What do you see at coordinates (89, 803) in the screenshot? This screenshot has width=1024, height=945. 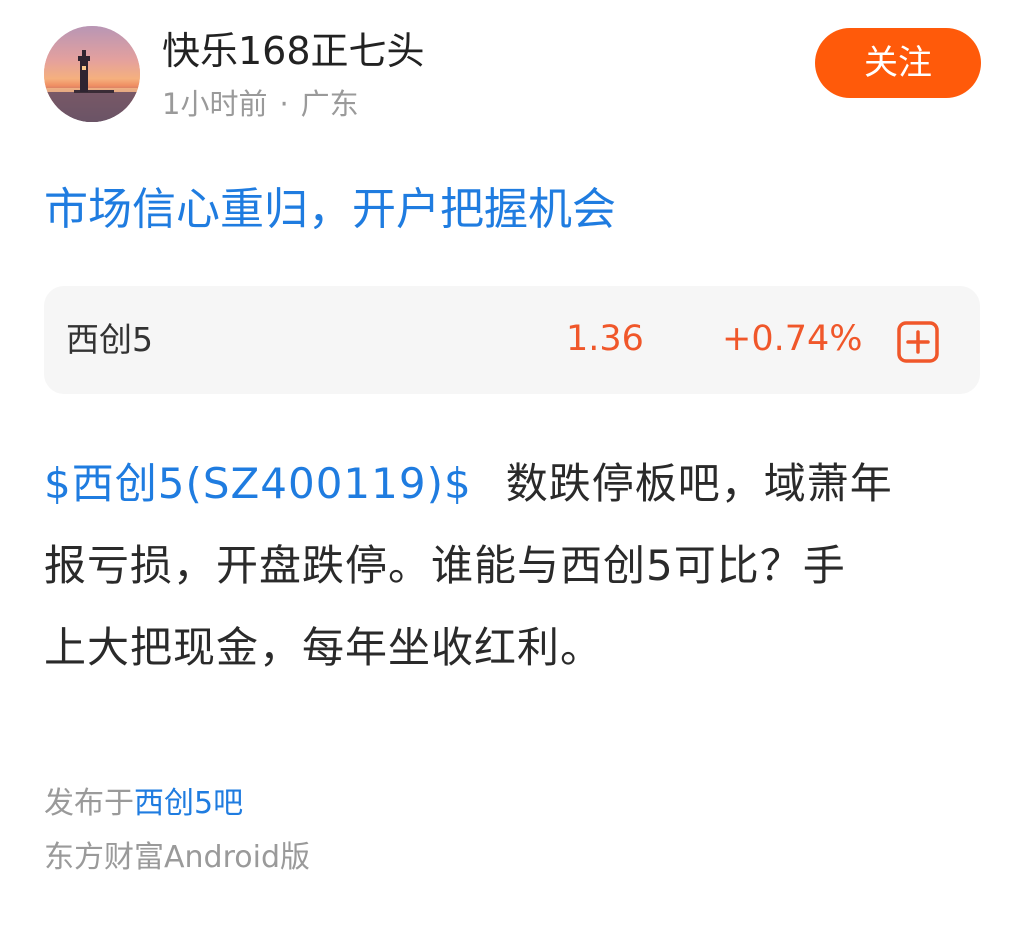 I see `published-prefix: 发布于` at bounding box center [89, 803].